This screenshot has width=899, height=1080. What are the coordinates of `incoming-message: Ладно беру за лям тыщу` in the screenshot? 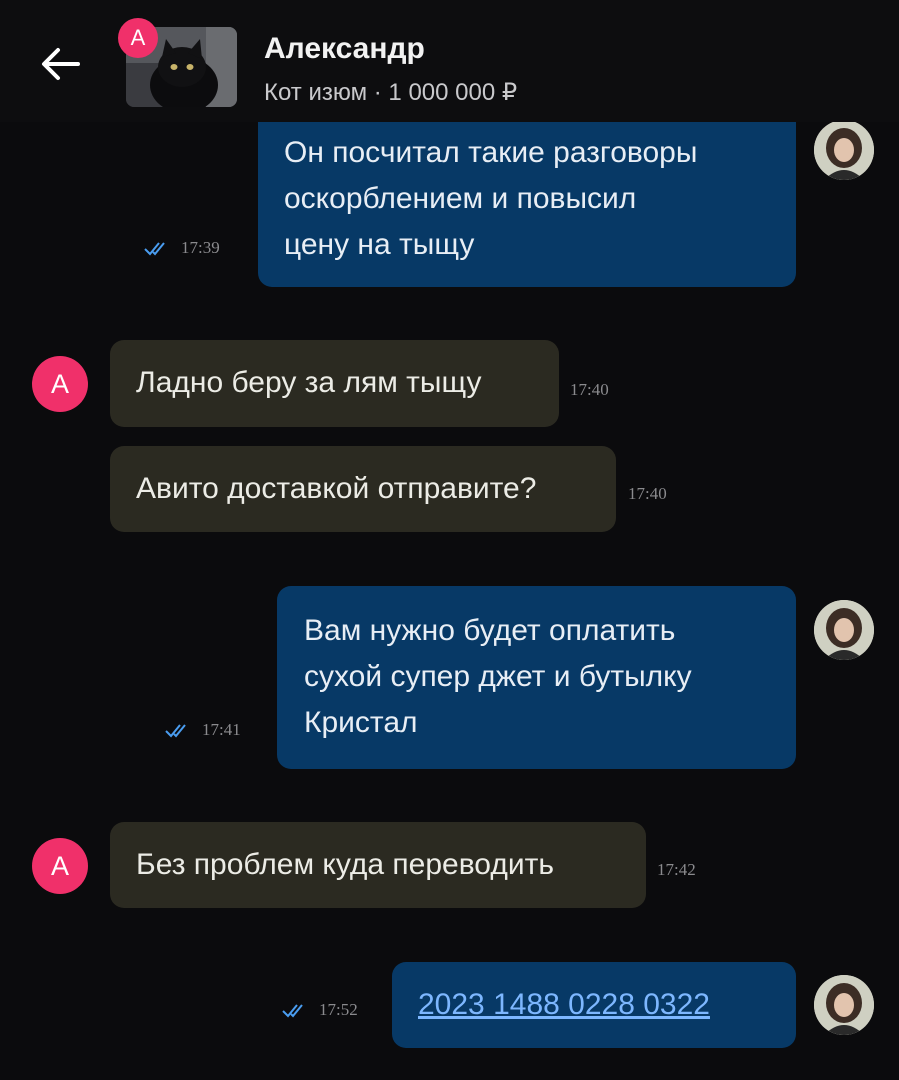 It's located at (334, 383).